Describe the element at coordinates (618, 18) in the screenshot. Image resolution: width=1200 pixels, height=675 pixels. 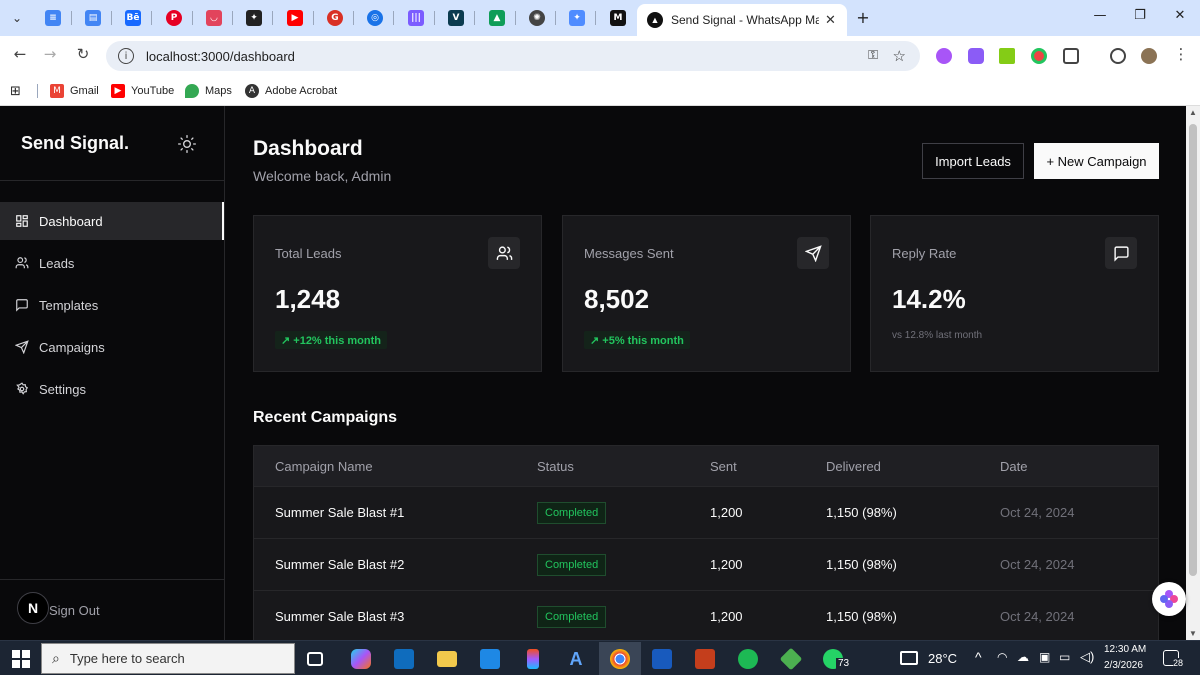
I see `medium-tab-icon: M` at that location.